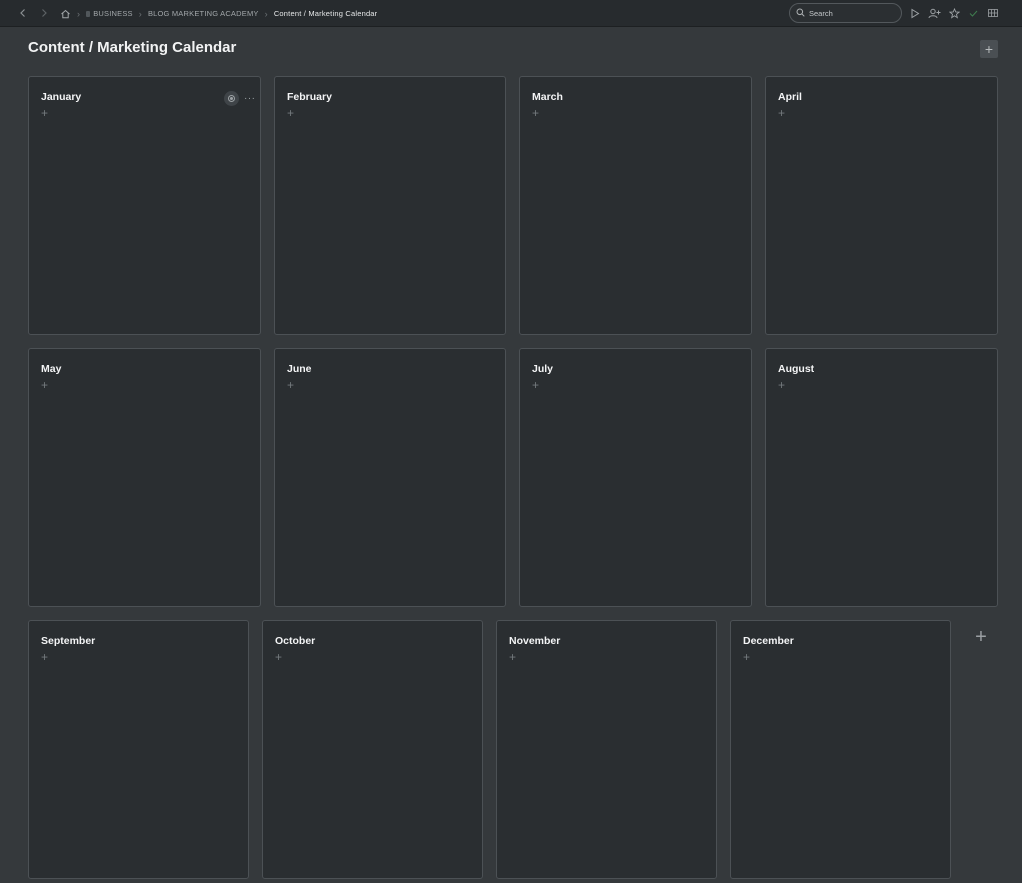 The image size is (1022, 883). What do you see at coordinates (309, 97) in the screenshot?
I see `column-title: February` at bounding box center [309, 97].